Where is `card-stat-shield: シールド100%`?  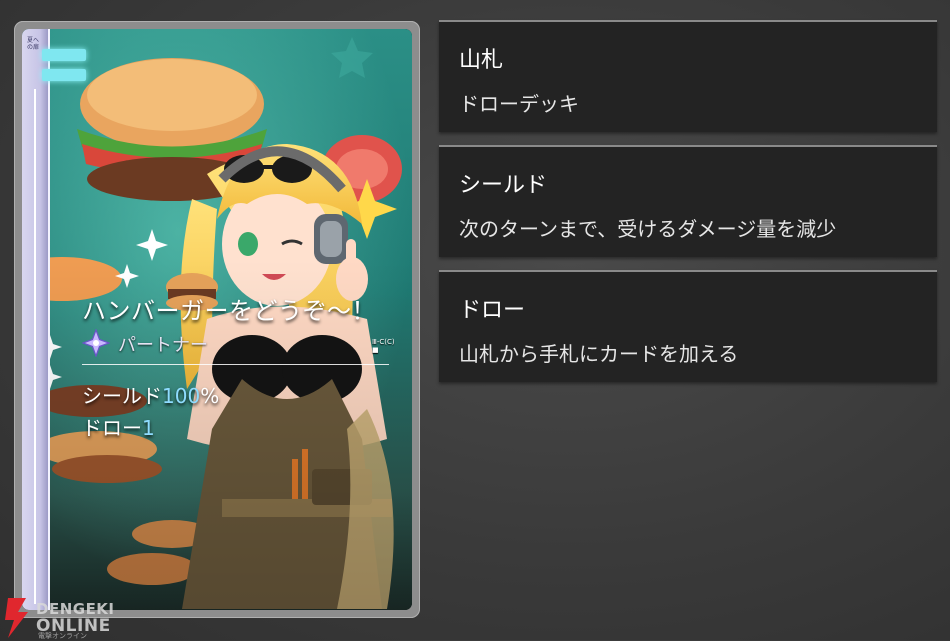
card-stat-shield: シールド100% is located at coordinates (150, 394).